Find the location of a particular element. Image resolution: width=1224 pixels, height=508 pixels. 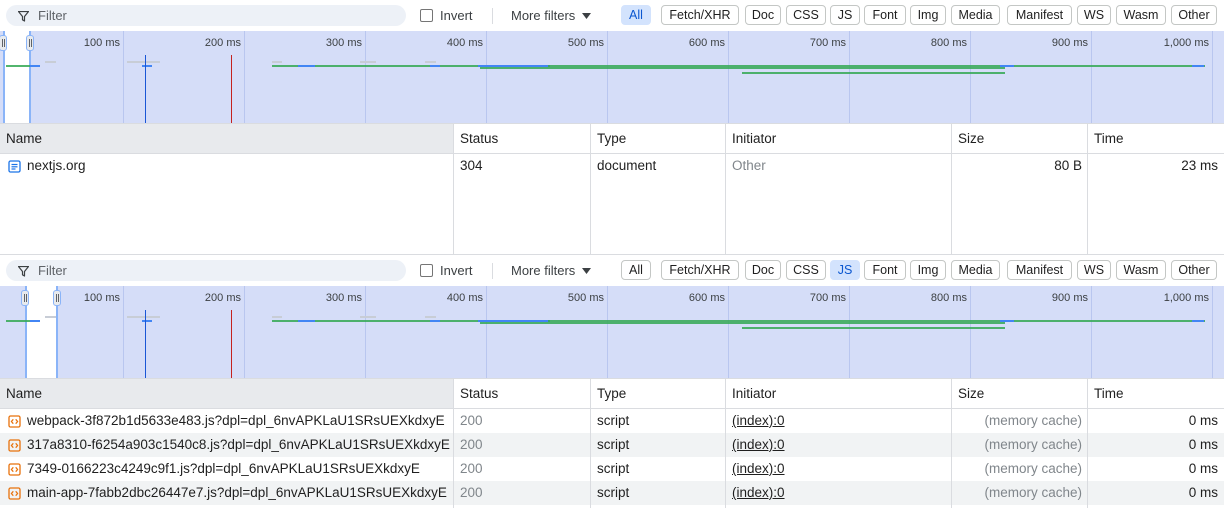

document-icon is located at coordinates (14, 166).